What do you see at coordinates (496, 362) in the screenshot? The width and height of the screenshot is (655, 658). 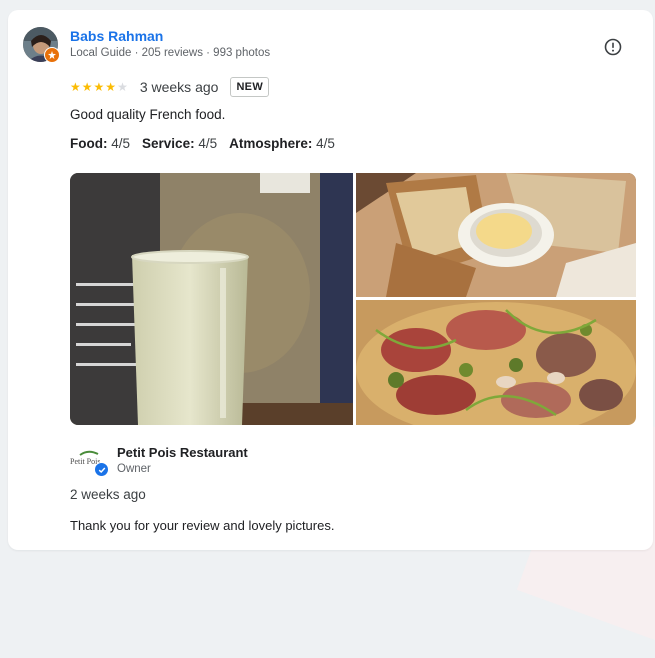 I see `photo-charcuterie` at bounding box center [496, 362].